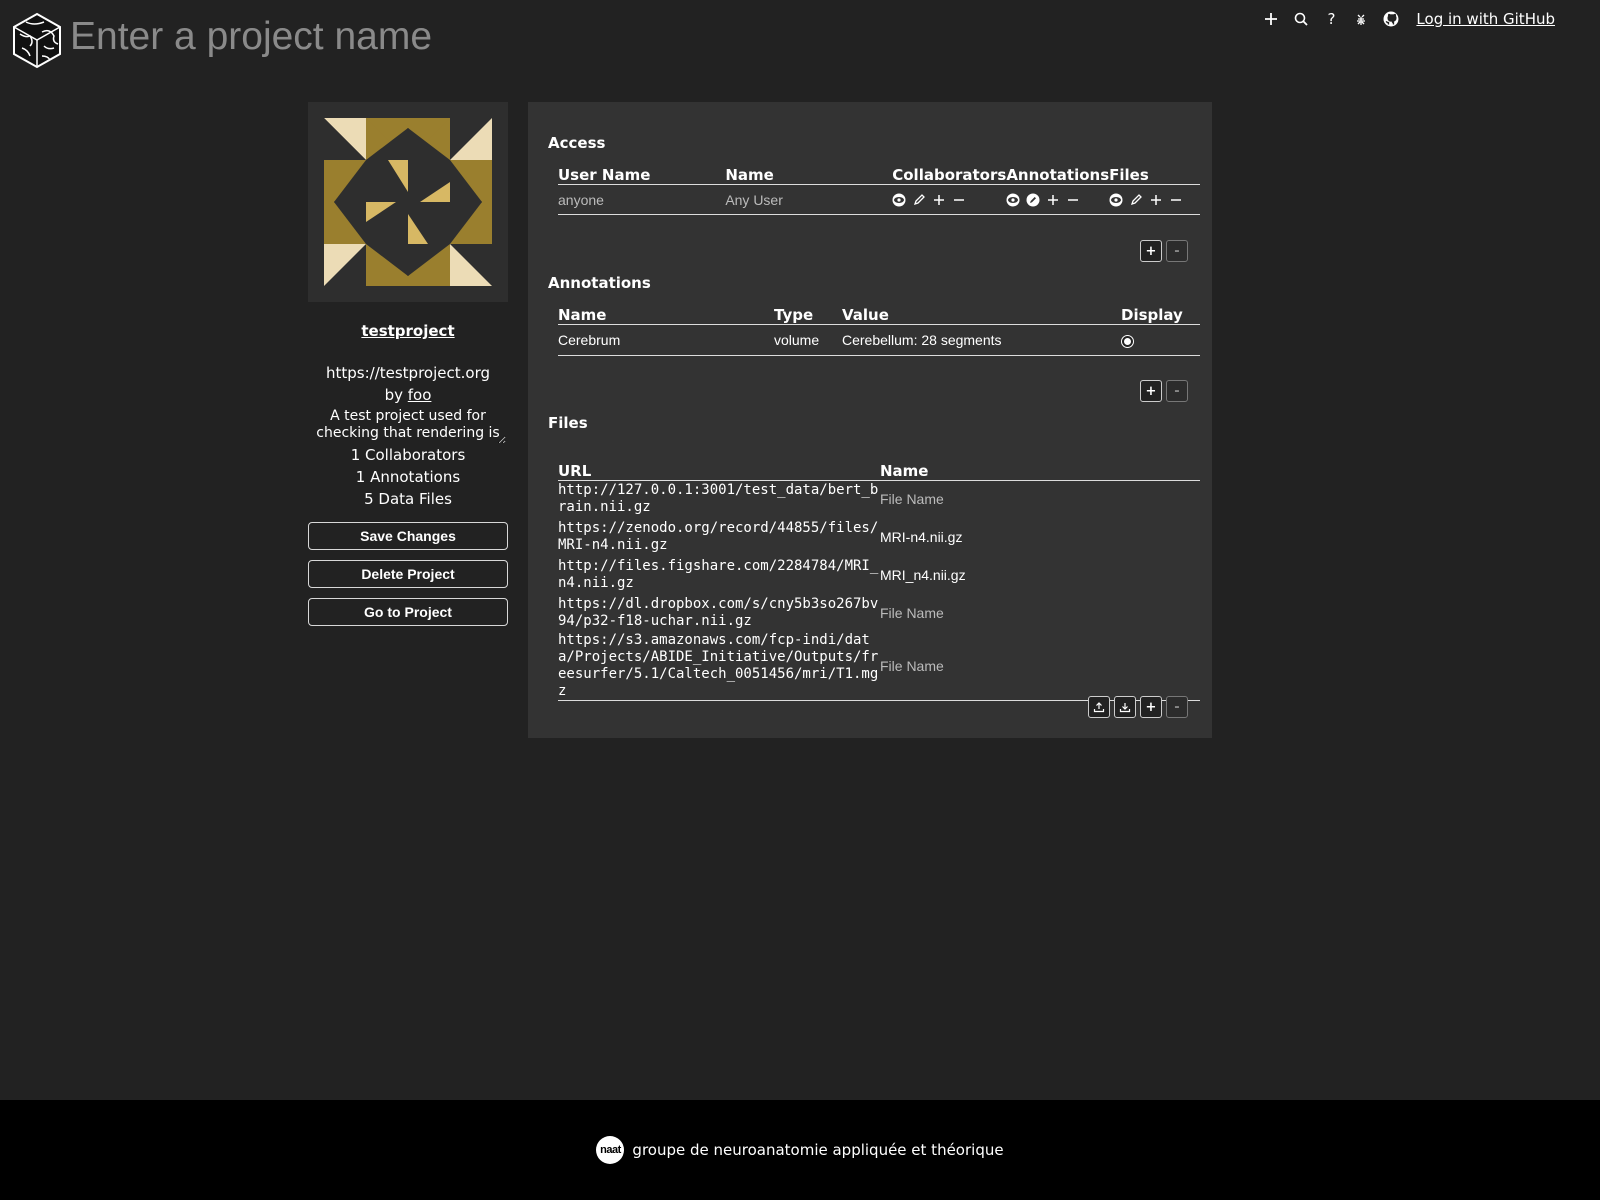  Describe the element at coordinates (407, 373) in the screenshot. I see `project-url: https://testproject.org` at that location.